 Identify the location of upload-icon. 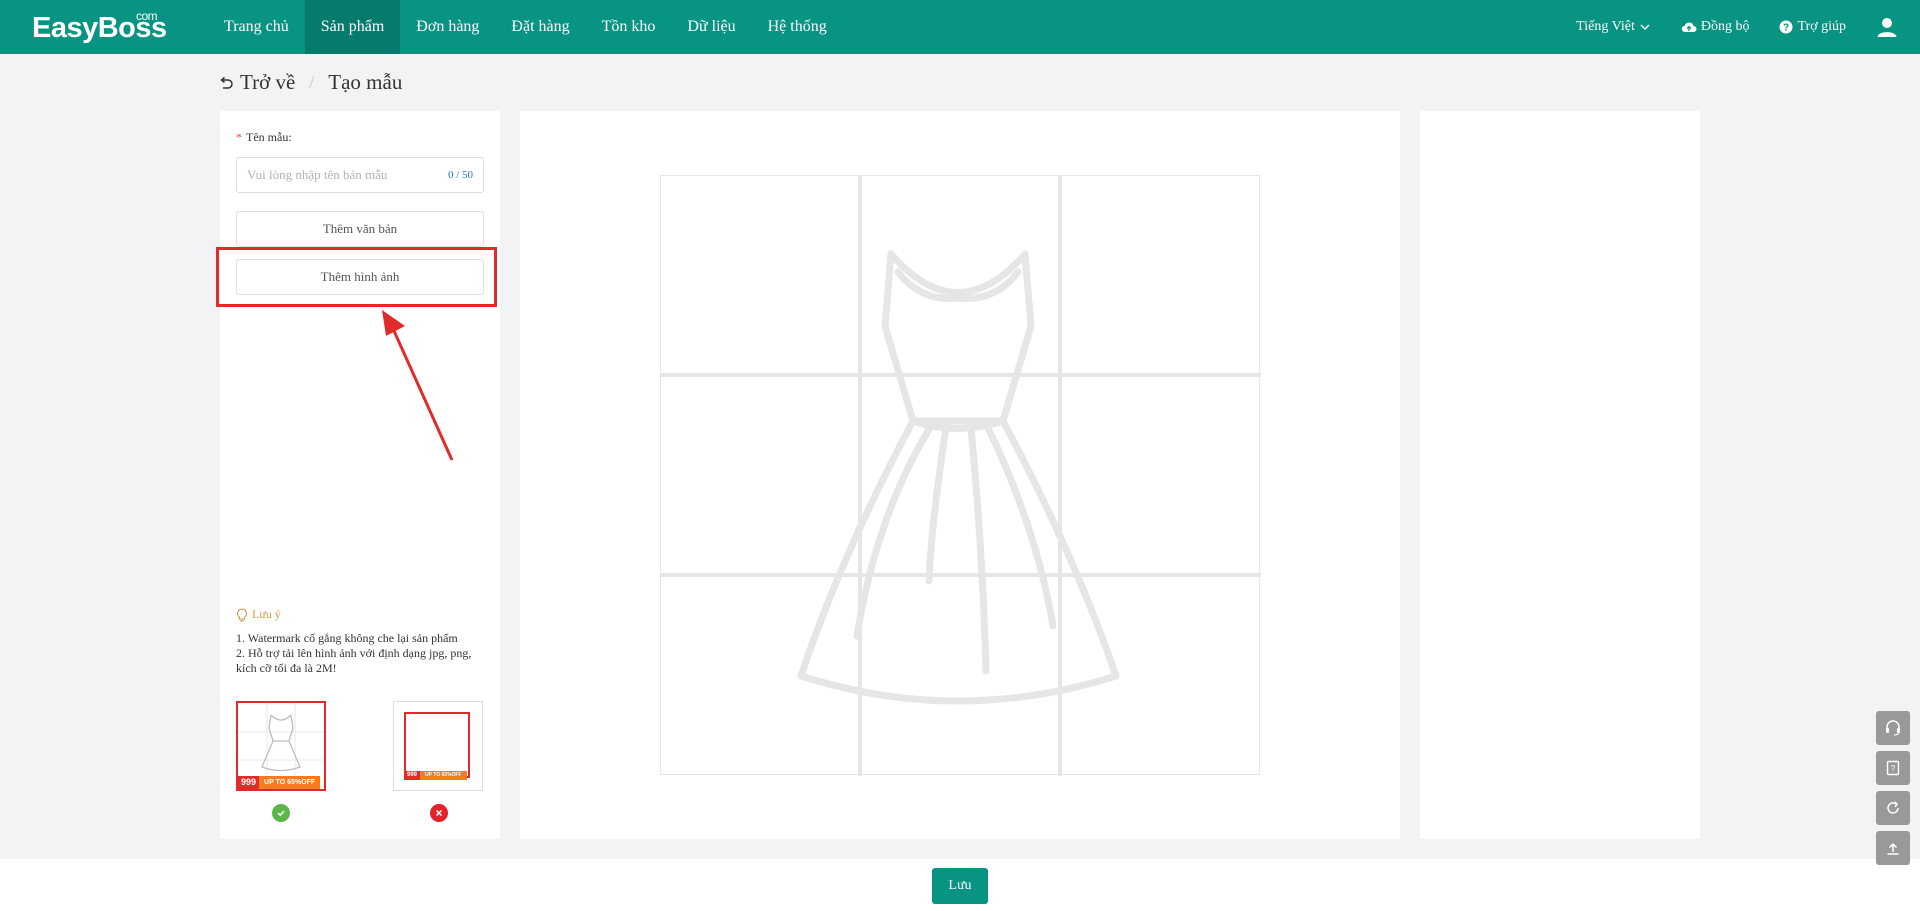
(1893, 848).